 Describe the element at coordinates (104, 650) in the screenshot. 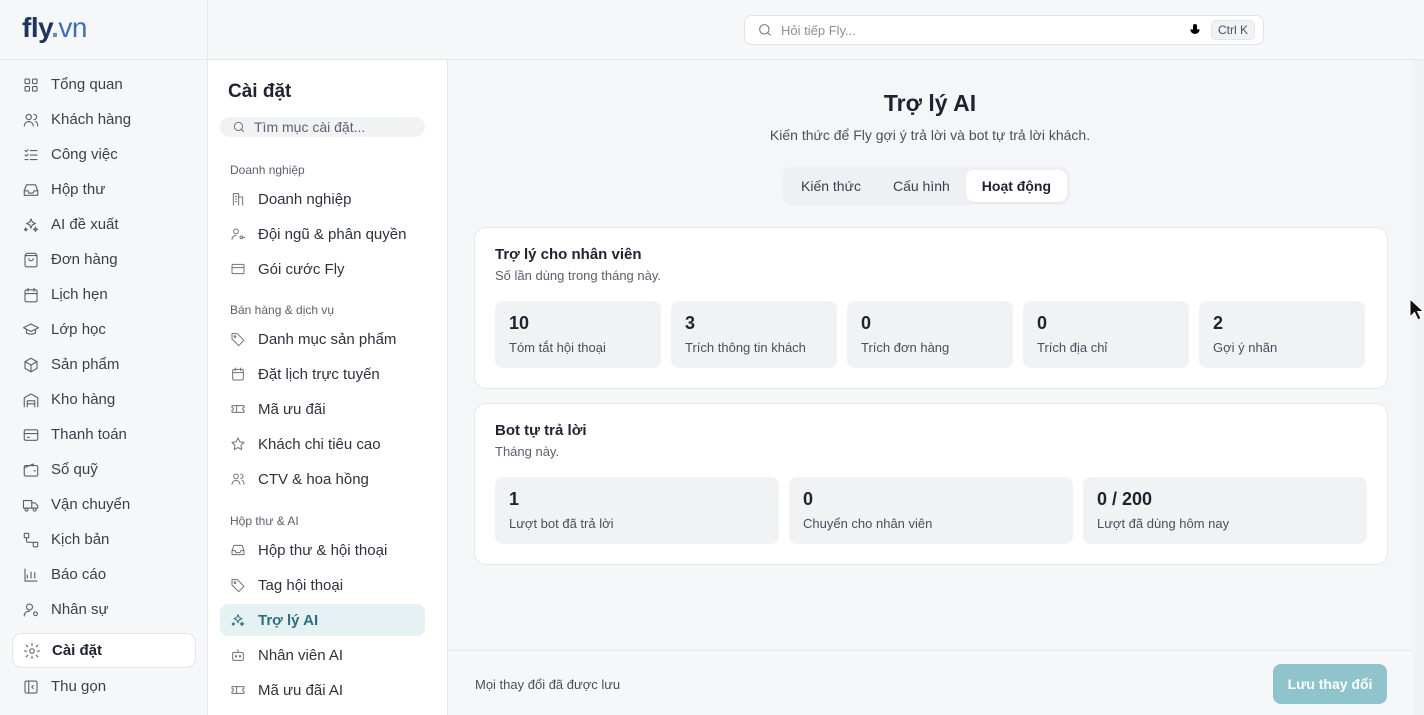

I see `sidebar-item-nav-active: Cài đặt` at that location.